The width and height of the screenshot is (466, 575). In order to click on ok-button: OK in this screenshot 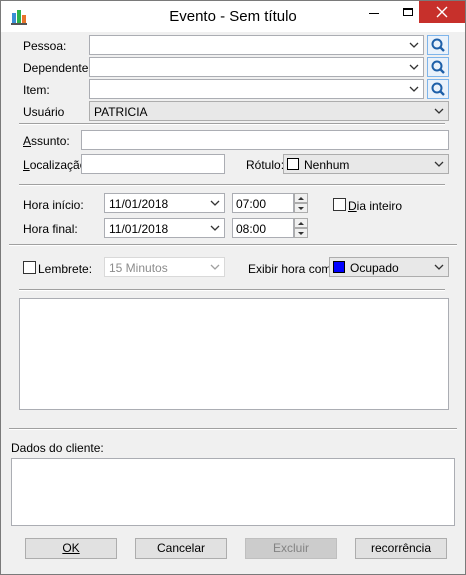, I will do `click(71, 548)`.